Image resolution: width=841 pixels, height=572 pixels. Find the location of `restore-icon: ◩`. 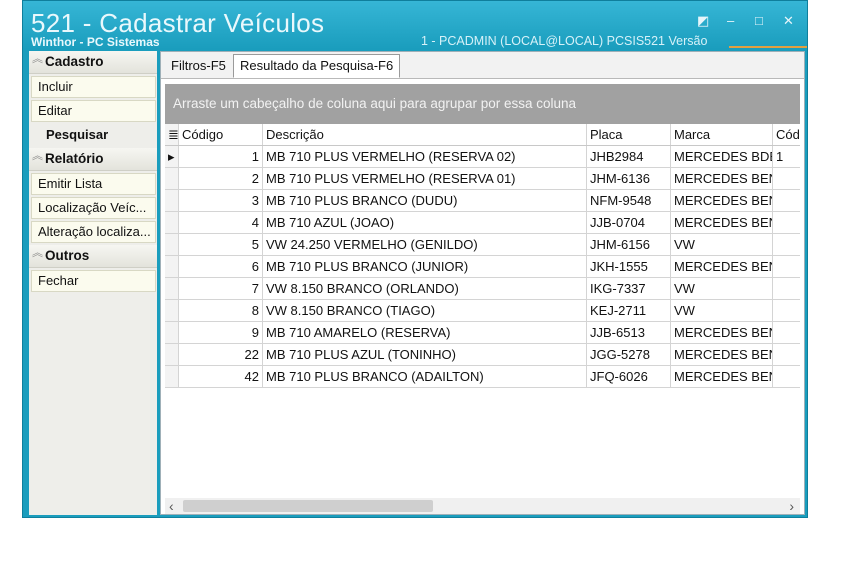

restore-icon: ◩ is located at coordinates (703, 21).